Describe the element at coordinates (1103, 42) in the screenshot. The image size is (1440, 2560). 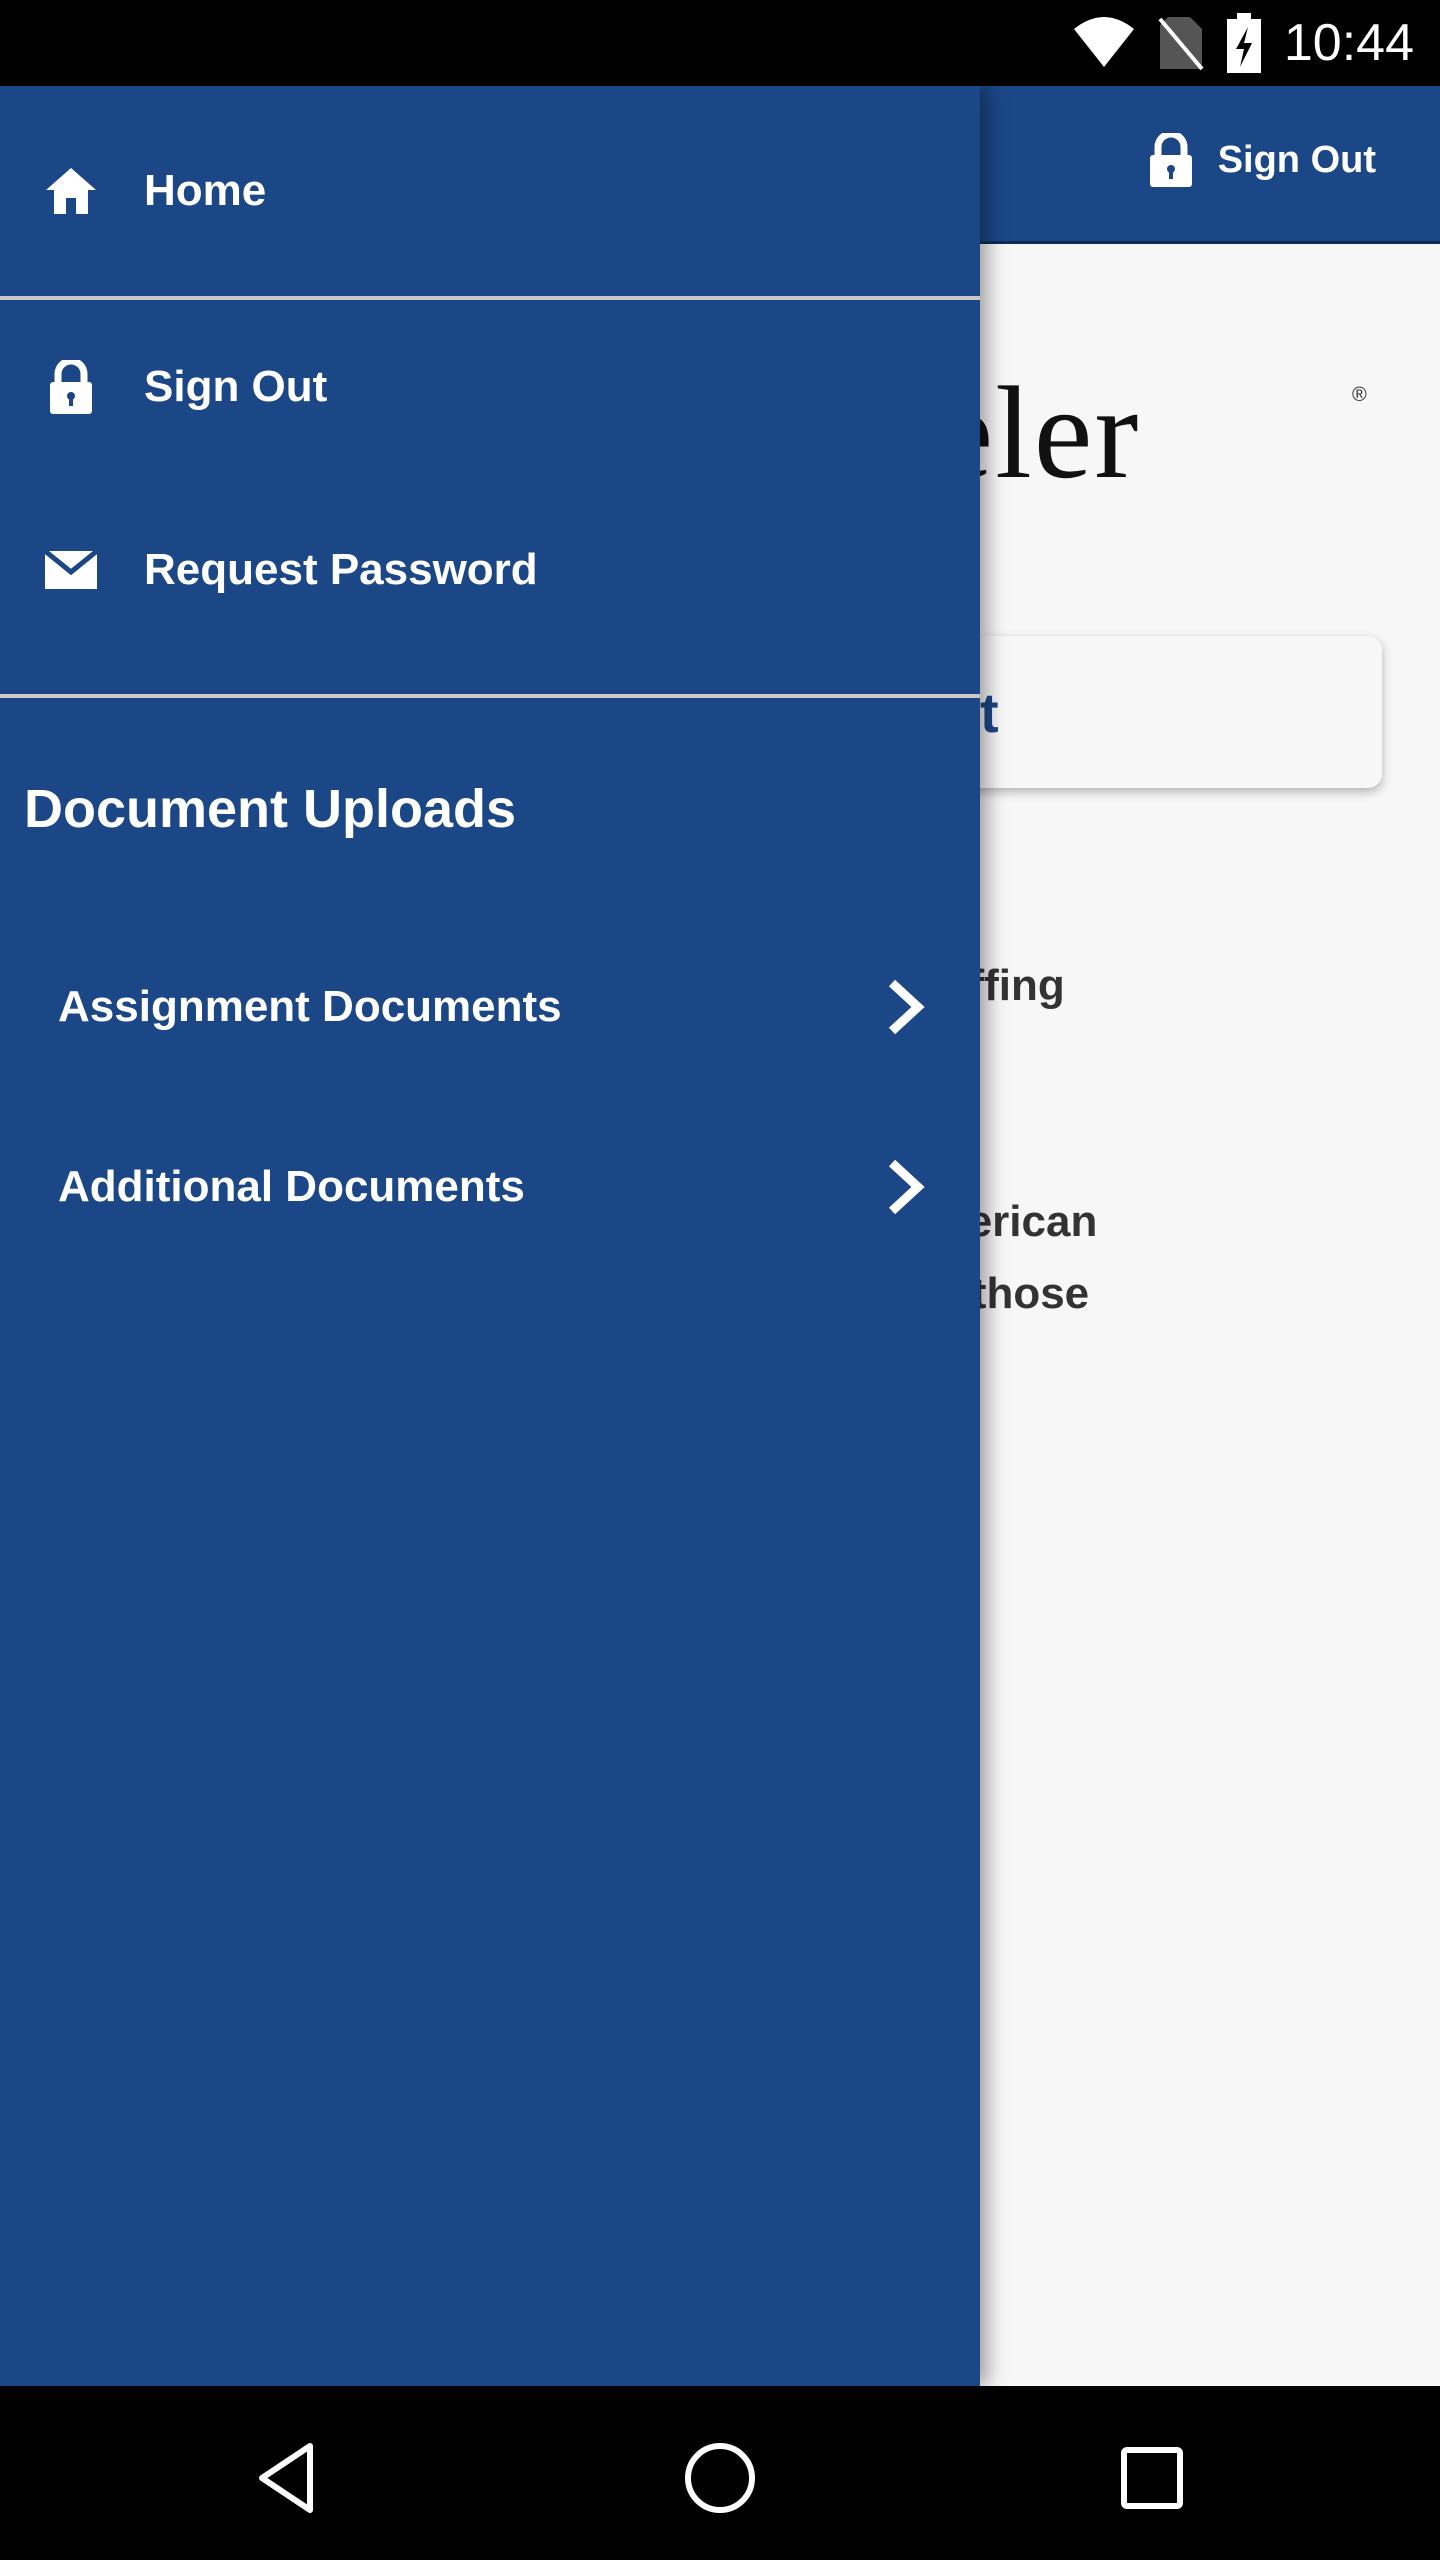
I see `wifi-icon` at that location.